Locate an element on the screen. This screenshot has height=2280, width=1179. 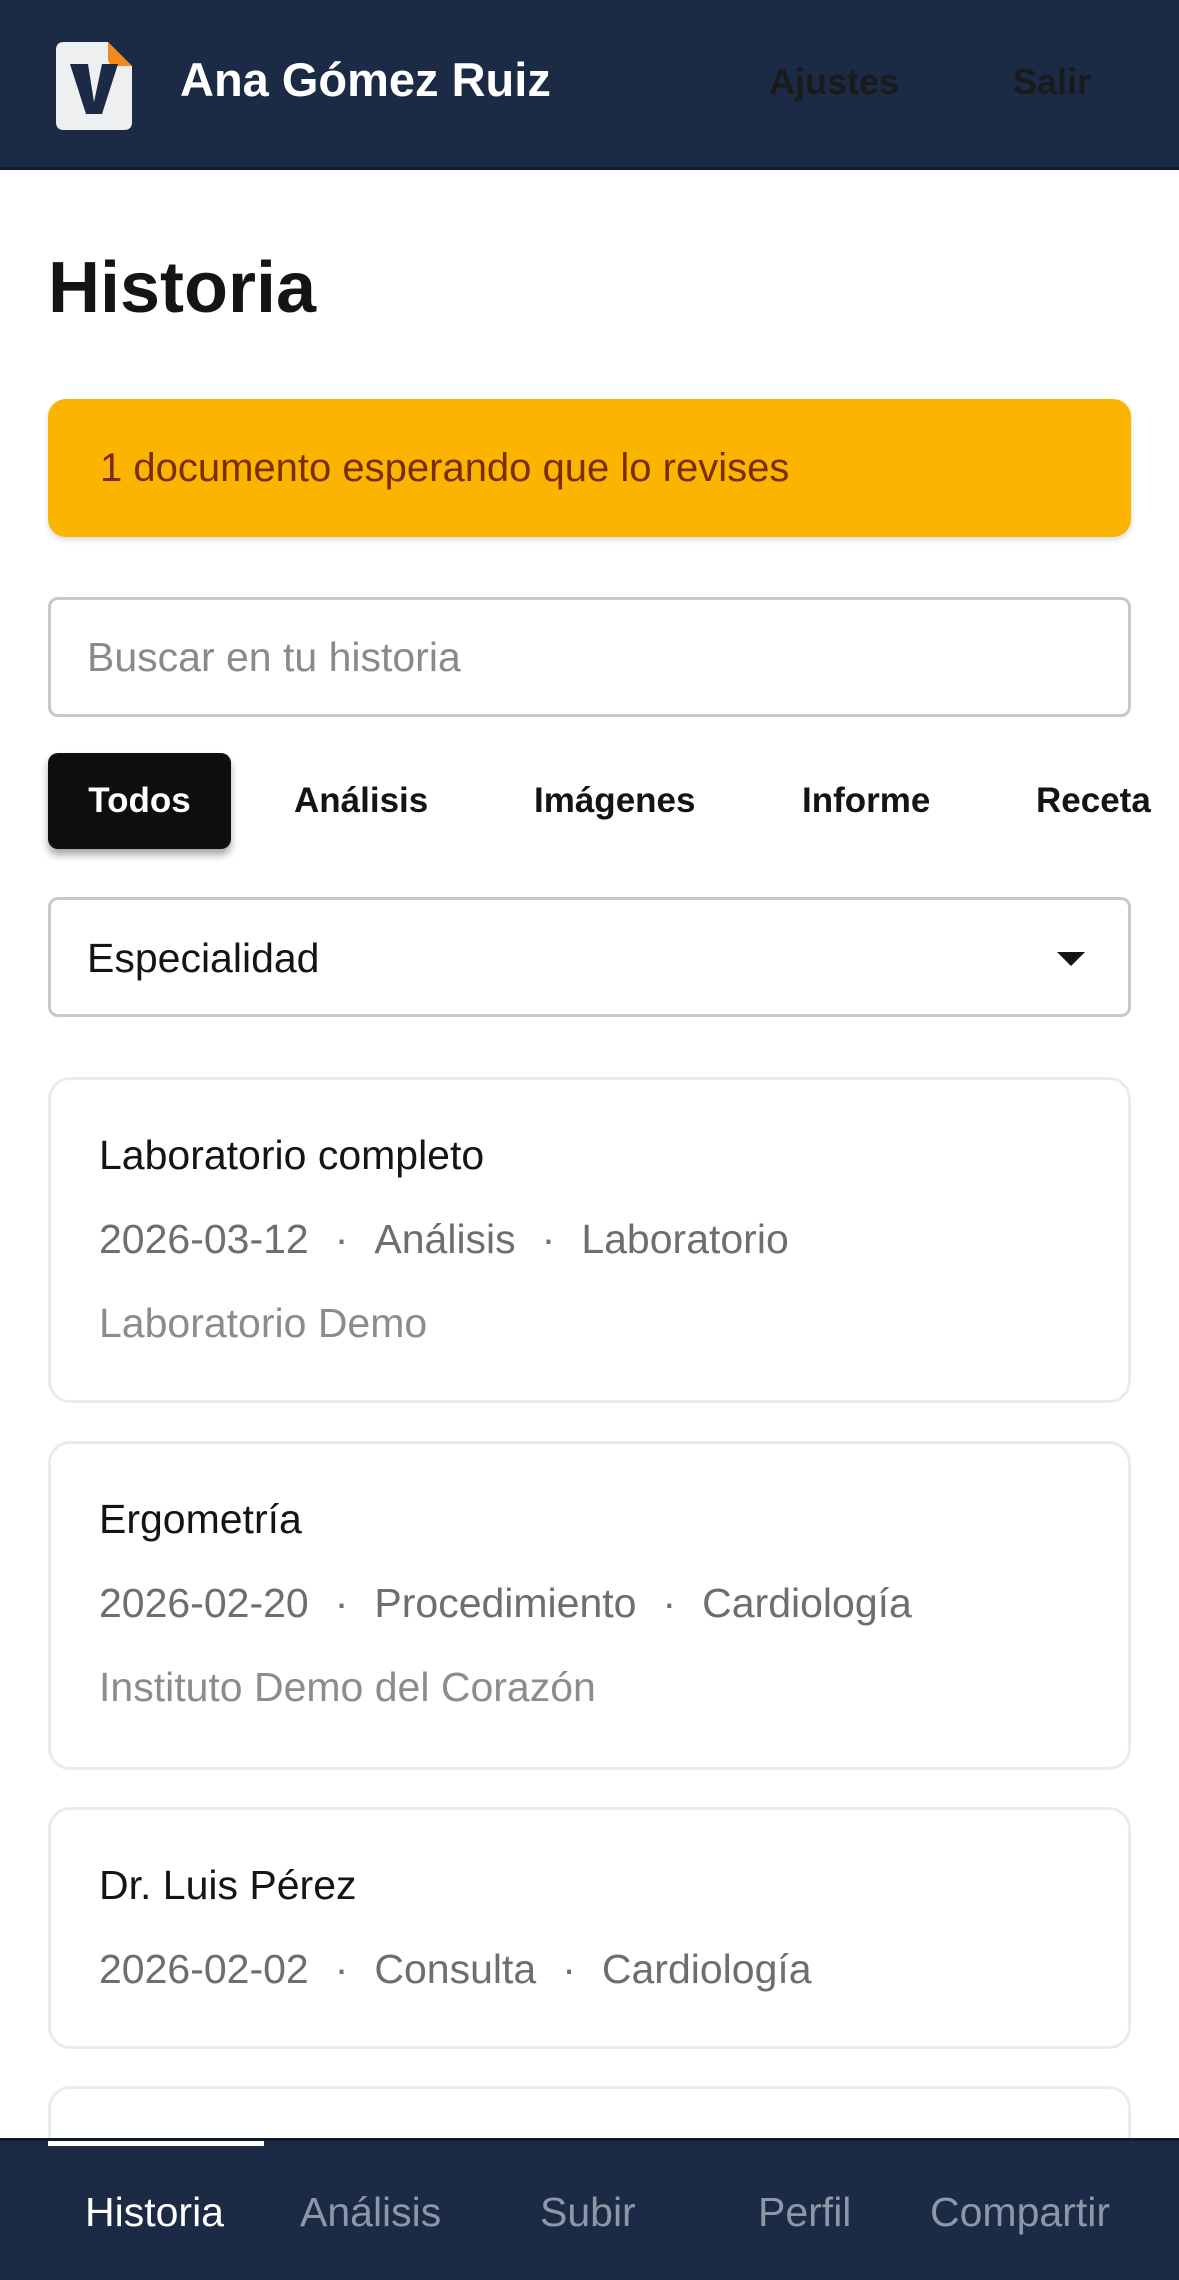
user-name: Ana Gómez Ruiz is located at coordinates (365, 79).